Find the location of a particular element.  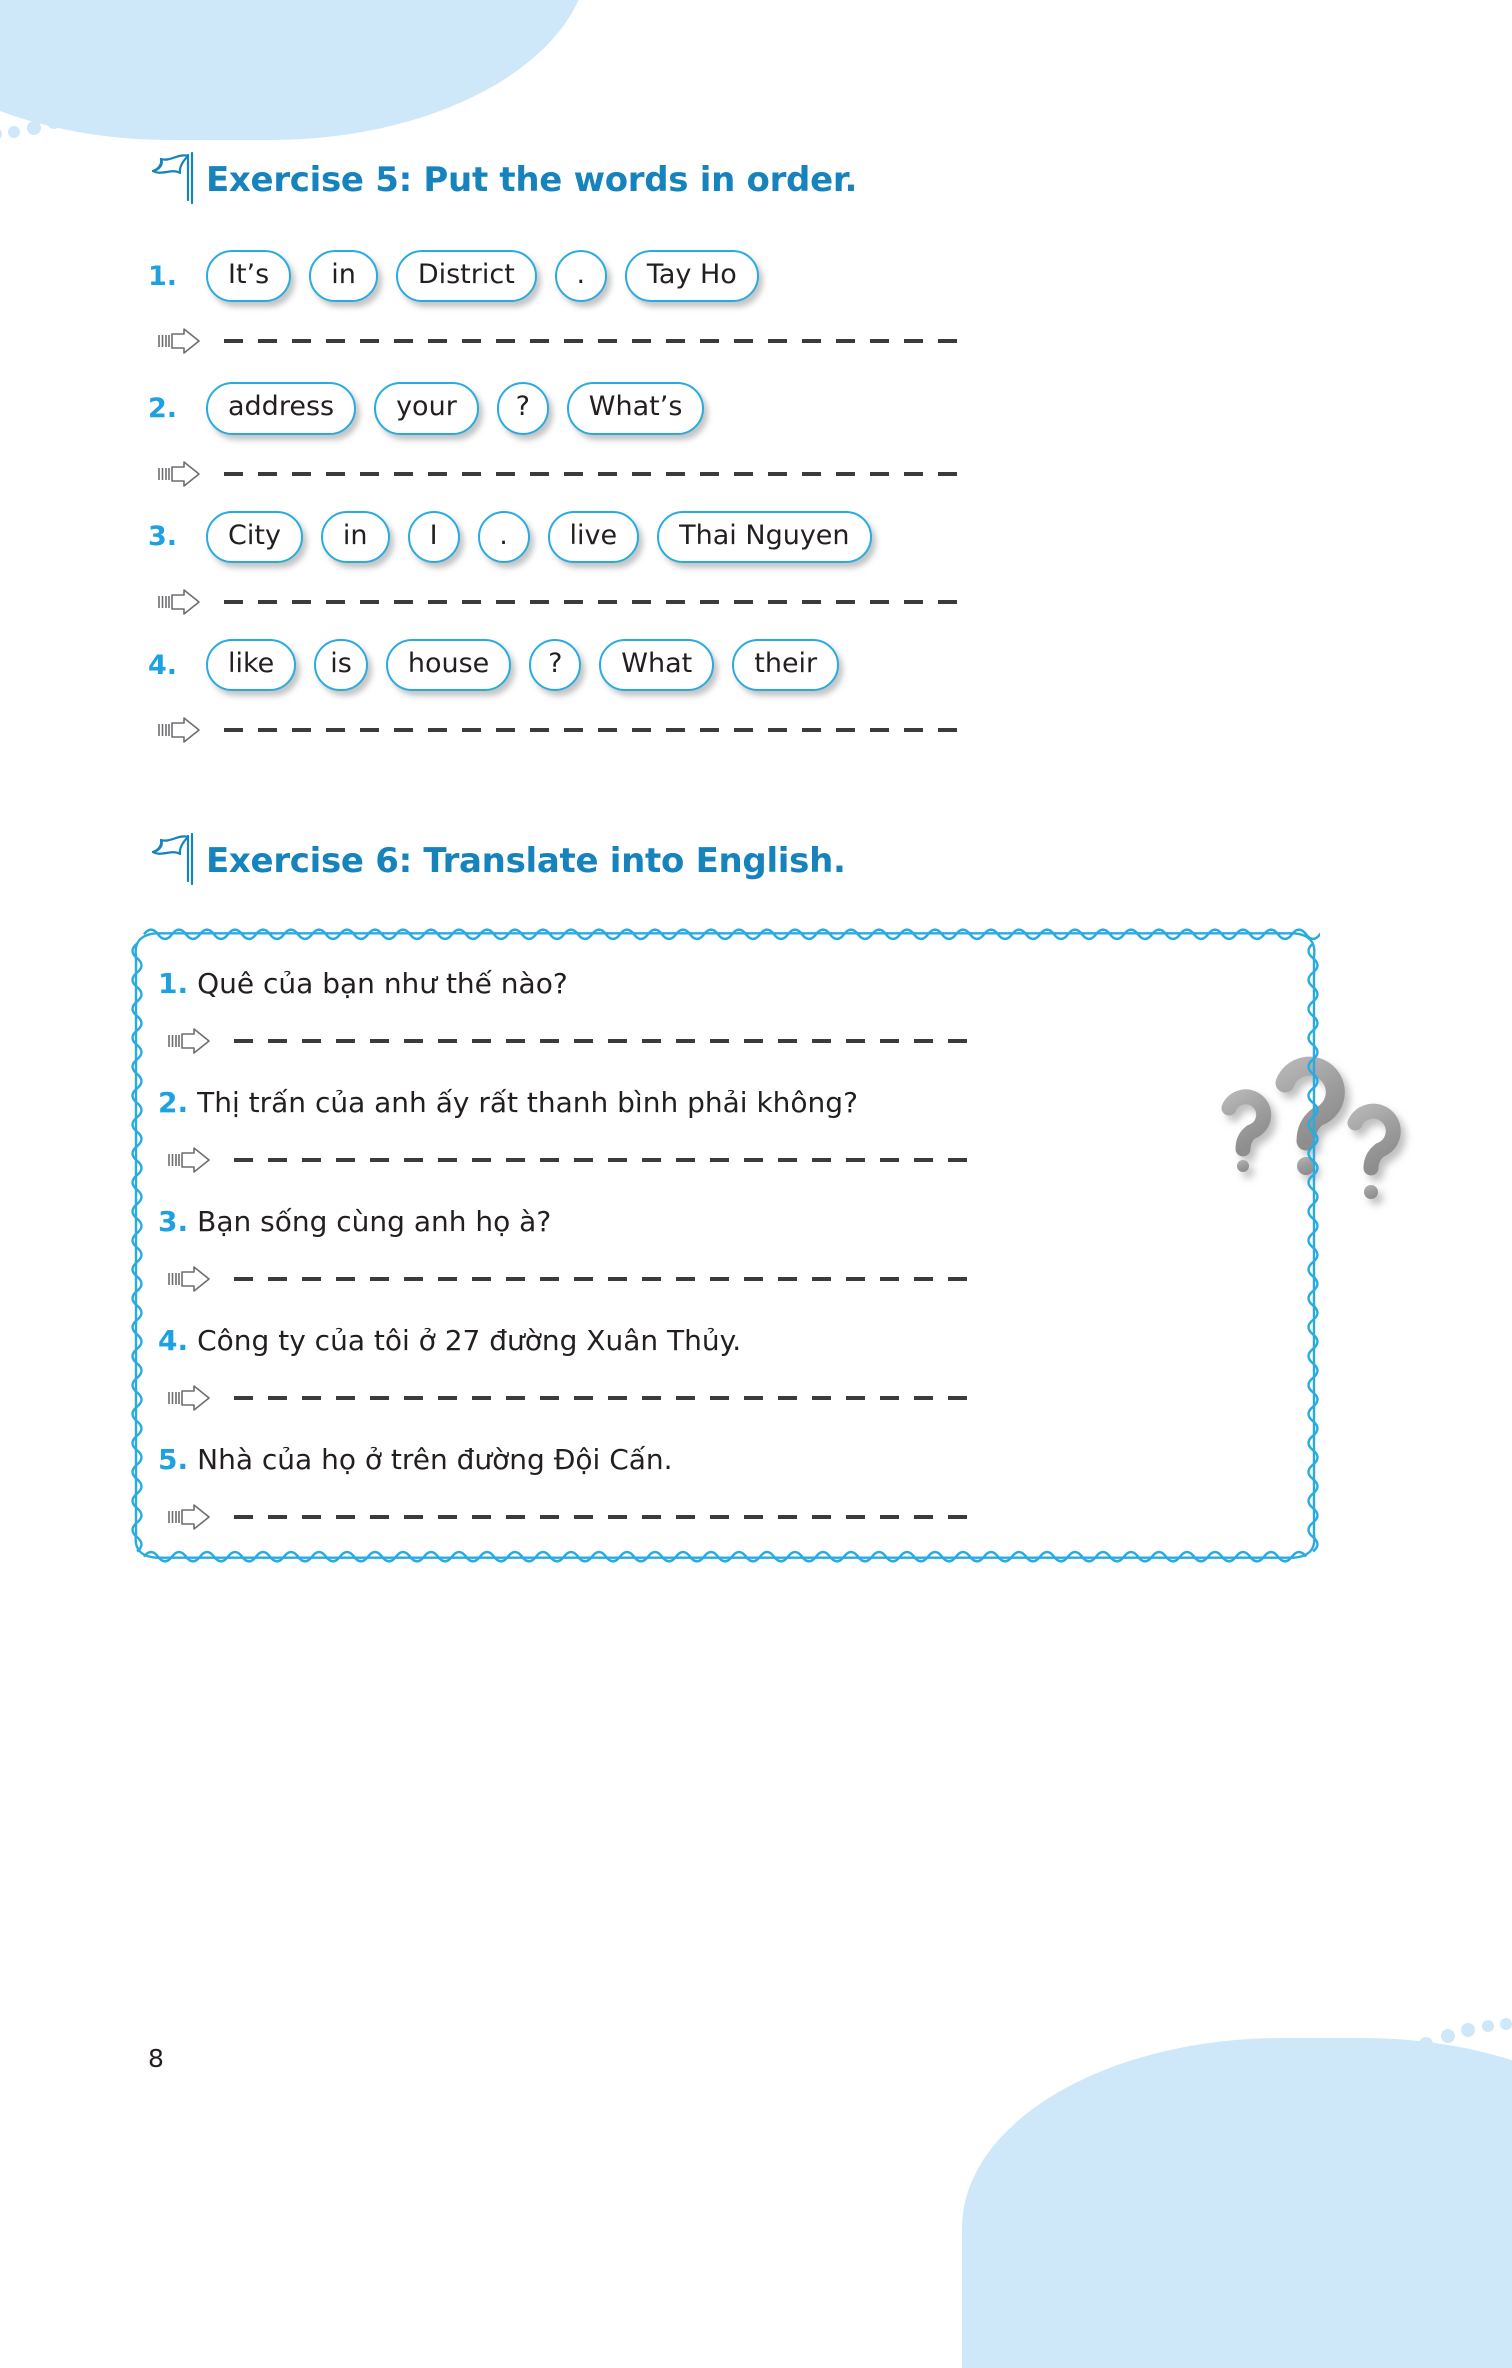

word-chip: City is located at coordinates (254, 537).